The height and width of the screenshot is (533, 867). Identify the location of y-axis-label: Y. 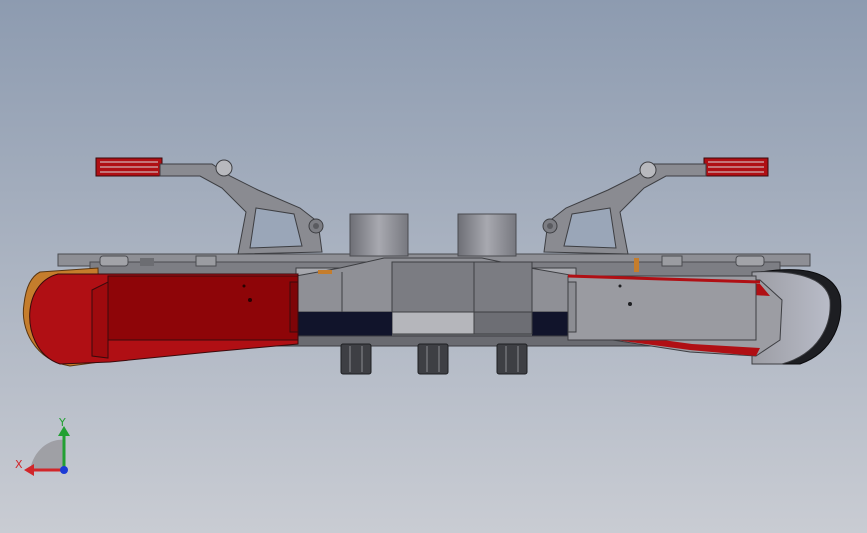
(62, 422).